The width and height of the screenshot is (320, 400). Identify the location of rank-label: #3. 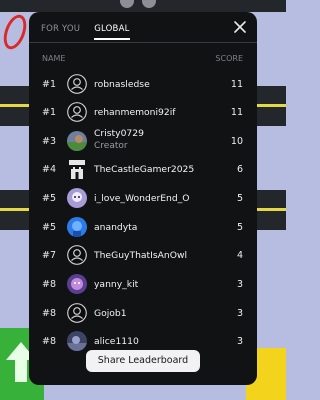
(49, 141).